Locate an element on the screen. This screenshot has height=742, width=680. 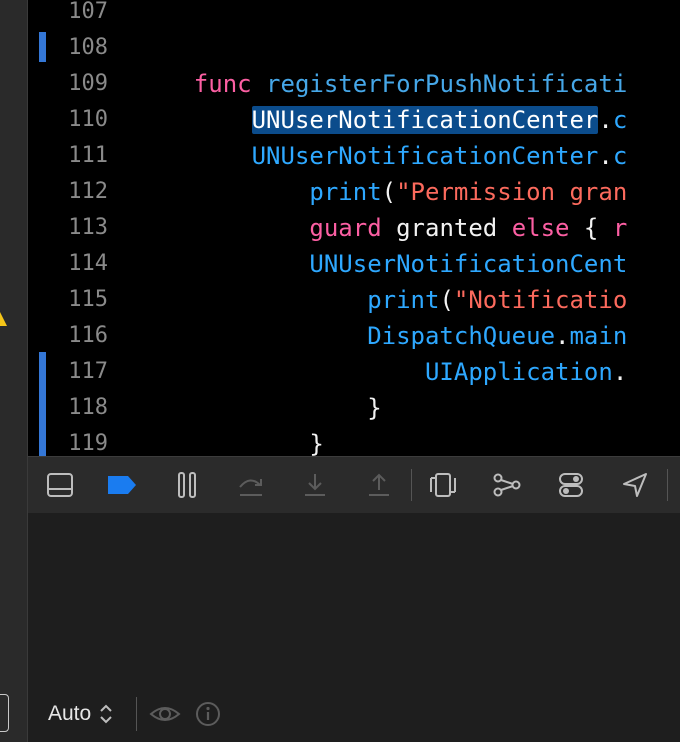
code-text: UIApplication. is located at coordinates (381, 372).